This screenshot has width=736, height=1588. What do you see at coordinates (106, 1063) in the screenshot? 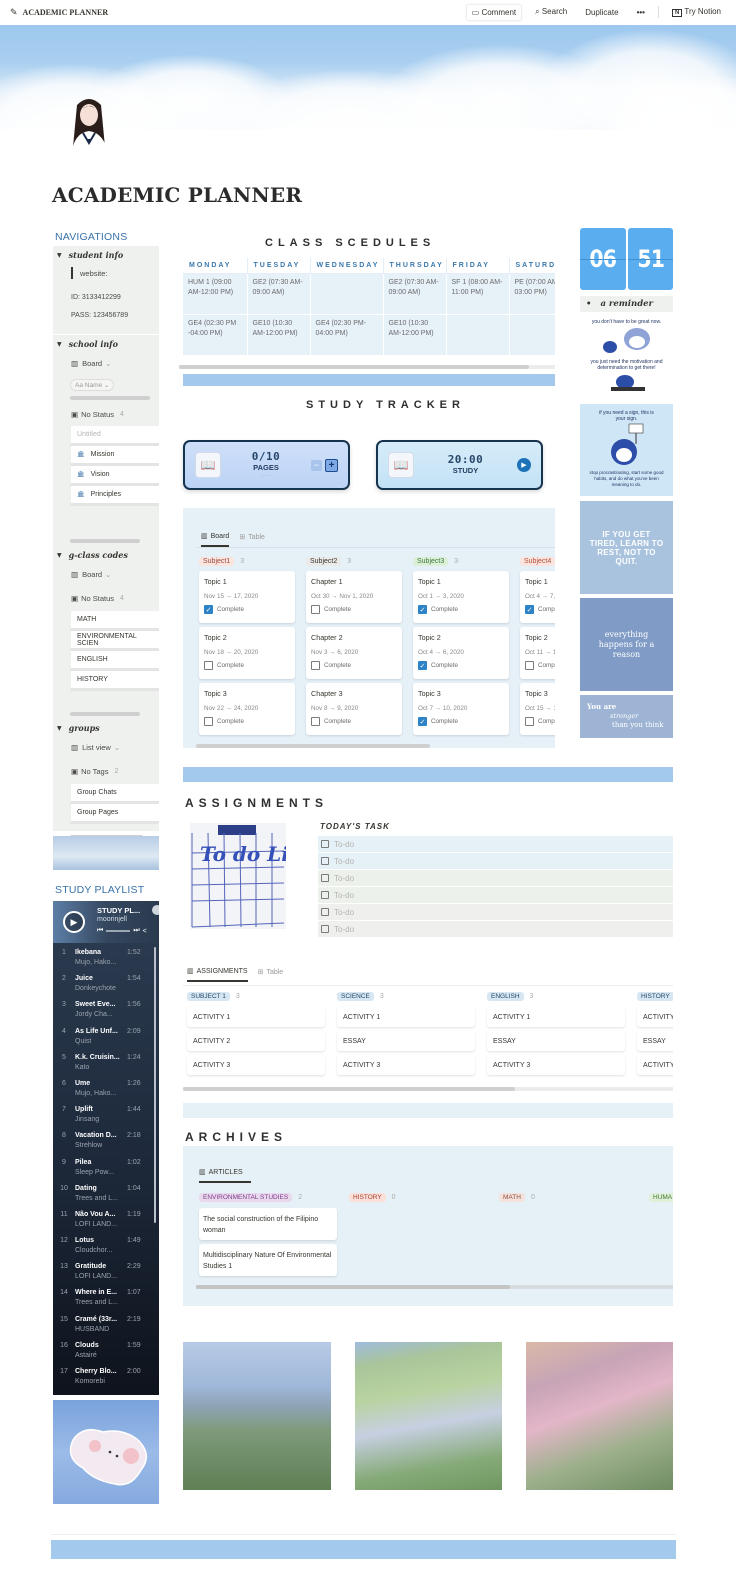
I see `playlist-track: 5 K.k. Cruisin... Kato 1:24` at bounding box center [106, 1063].